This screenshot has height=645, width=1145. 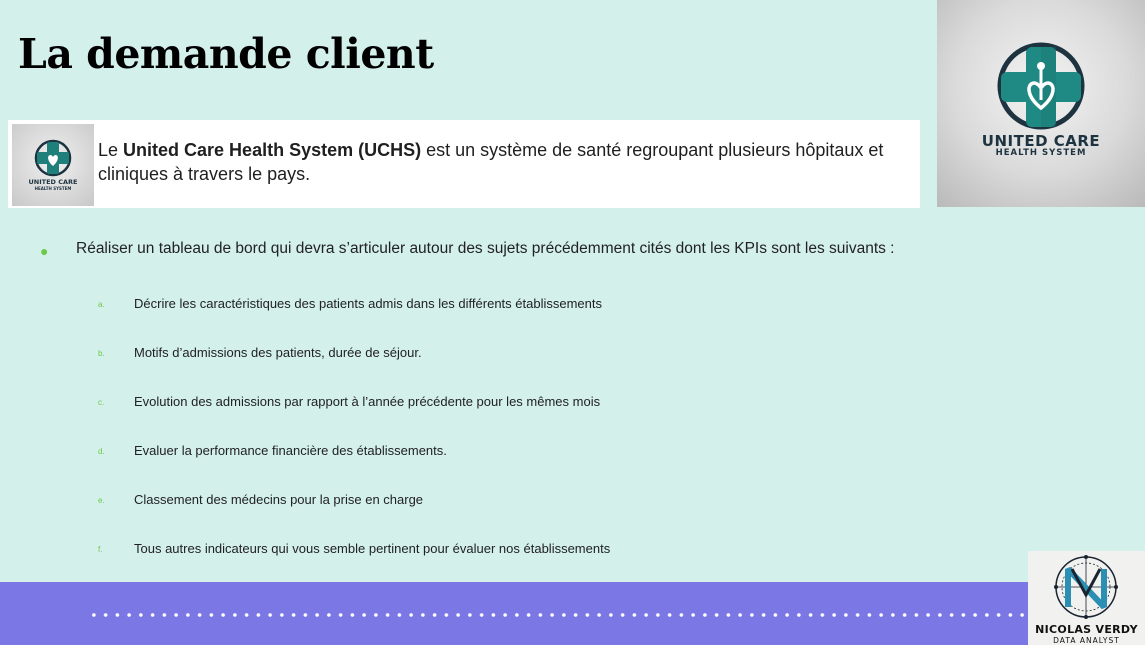 I want to click on slide-title: La demande client, so click(x=226, y=54).